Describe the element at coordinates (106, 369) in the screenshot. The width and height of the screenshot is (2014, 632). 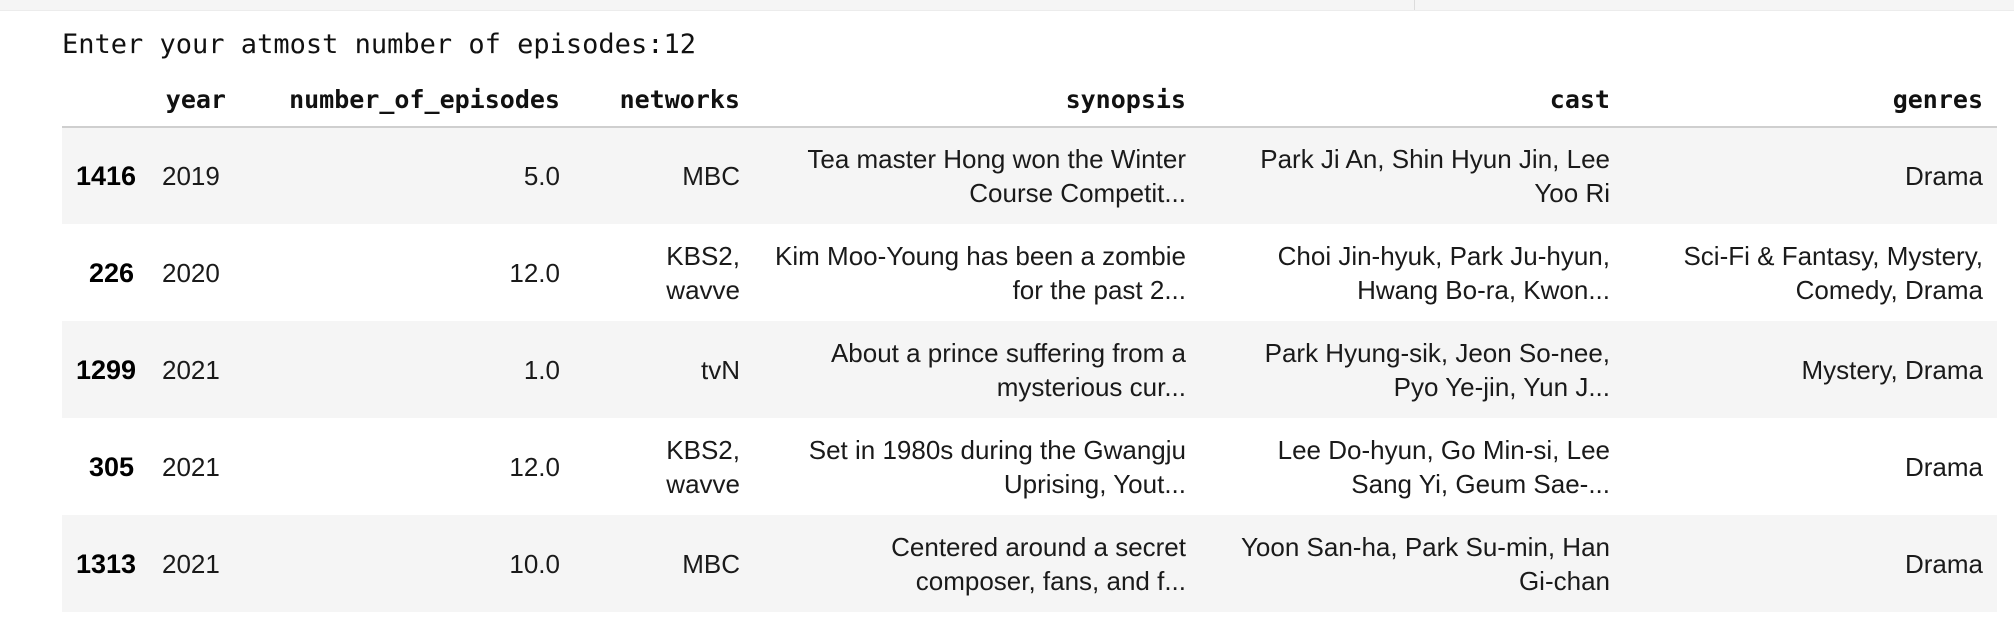
I see `row-index: 1299` at that location.